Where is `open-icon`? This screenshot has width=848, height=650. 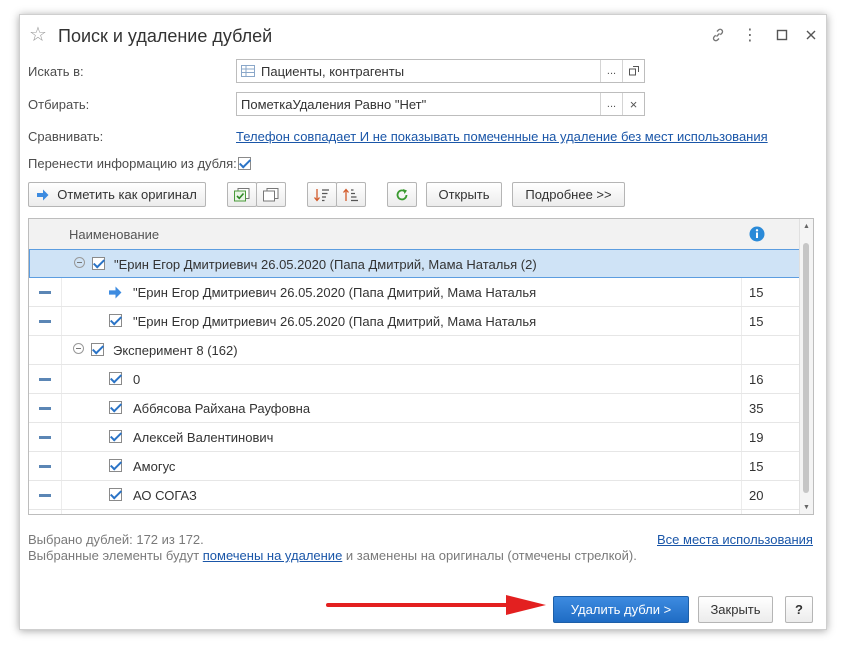 open-icon is located at coordinates (633, 71).